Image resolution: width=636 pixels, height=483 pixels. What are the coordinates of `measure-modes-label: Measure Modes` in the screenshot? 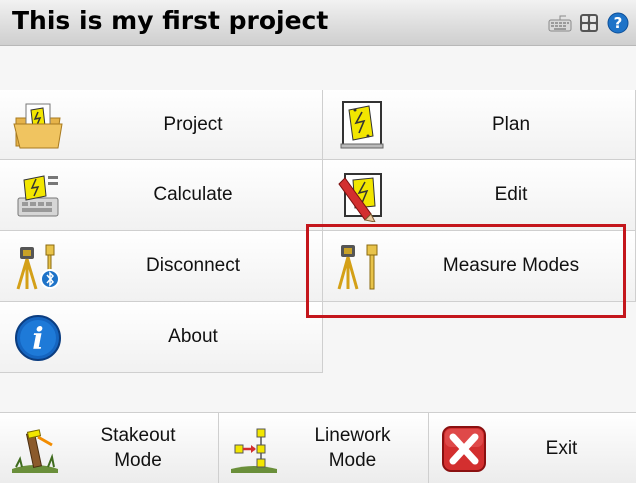 It's located at (511, 265).